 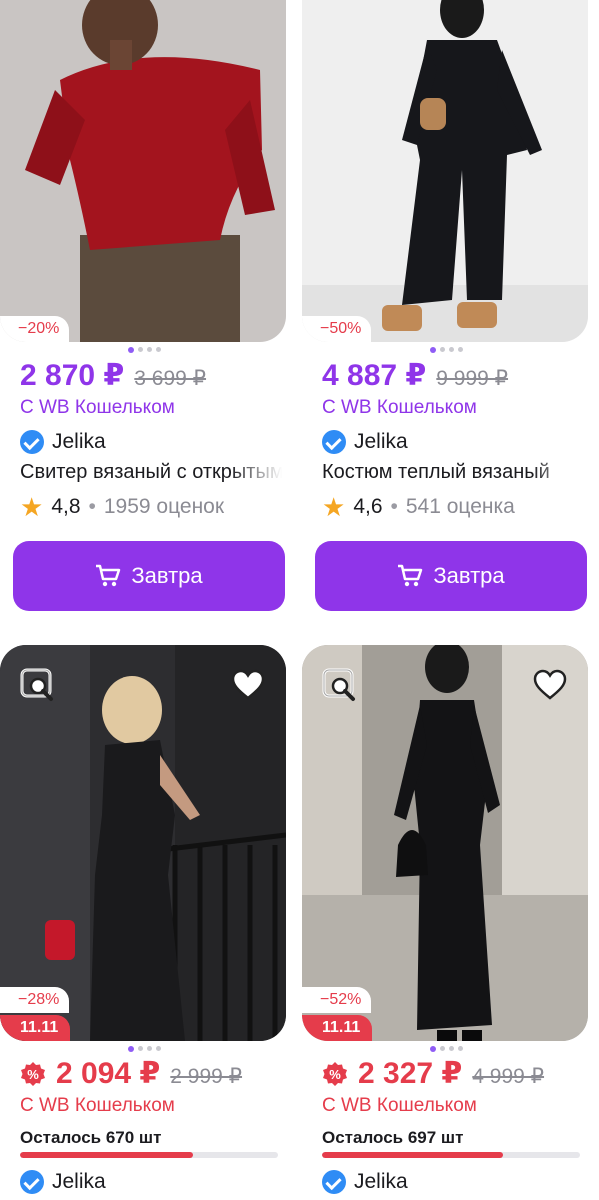 I want to click on old-price: 4 999 ₽, so click(x=508, y=1076).